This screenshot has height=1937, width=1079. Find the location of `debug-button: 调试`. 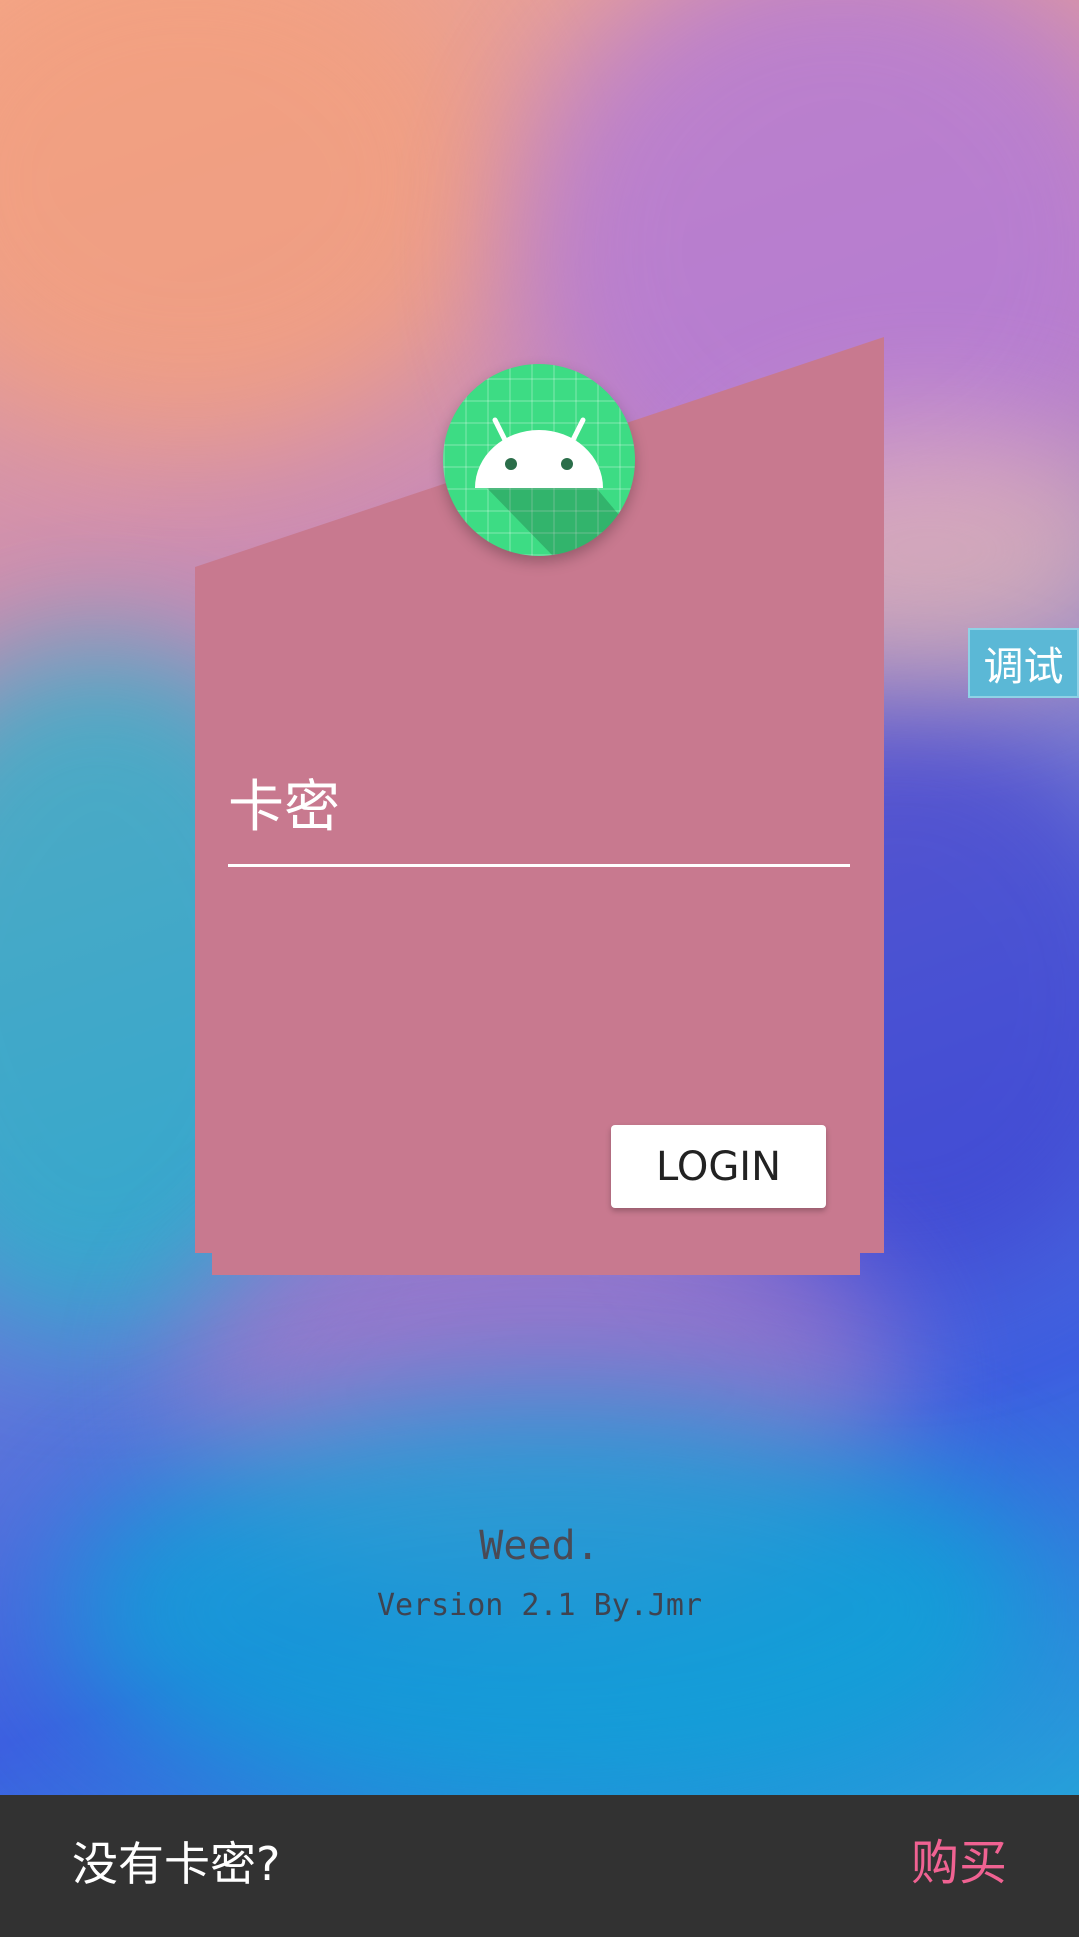

debug-button: 调试 is located at coordinates (1023, 663).